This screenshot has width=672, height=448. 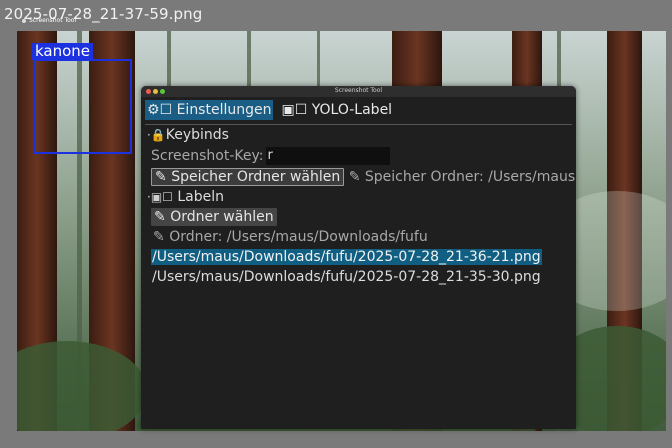 I want to click on label-folder-path: ✎ Ordner: /Users/maus/Downloads/fufu, so click(x=290, y=237).